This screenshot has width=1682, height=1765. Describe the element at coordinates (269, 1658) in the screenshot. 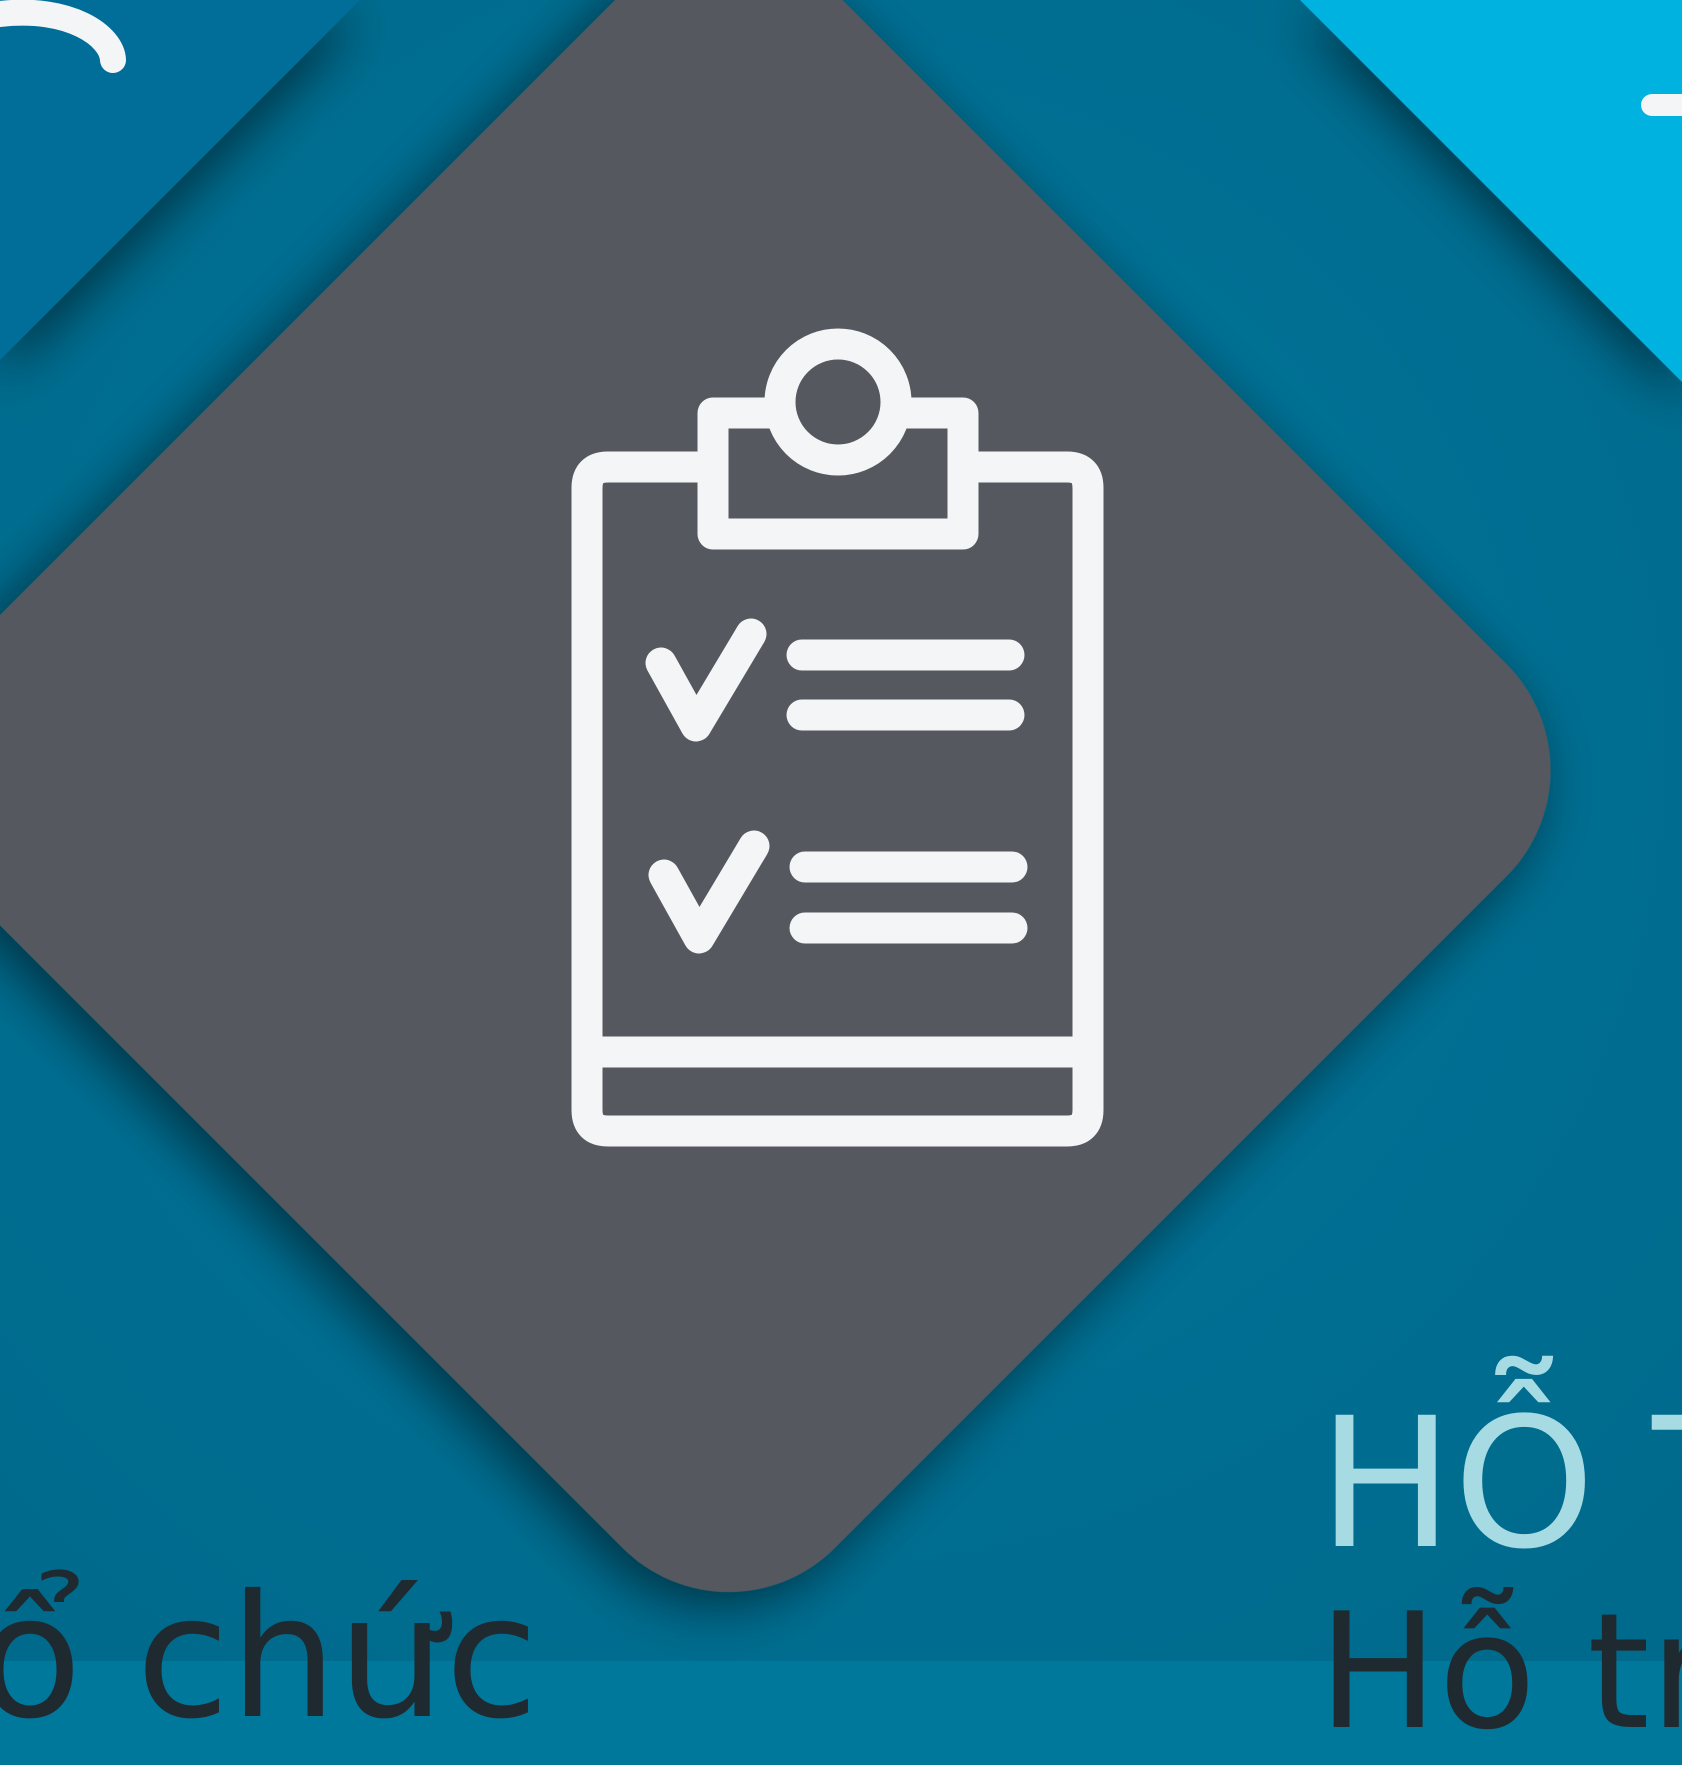

I see `subheading-left: ổ chức` at that location.